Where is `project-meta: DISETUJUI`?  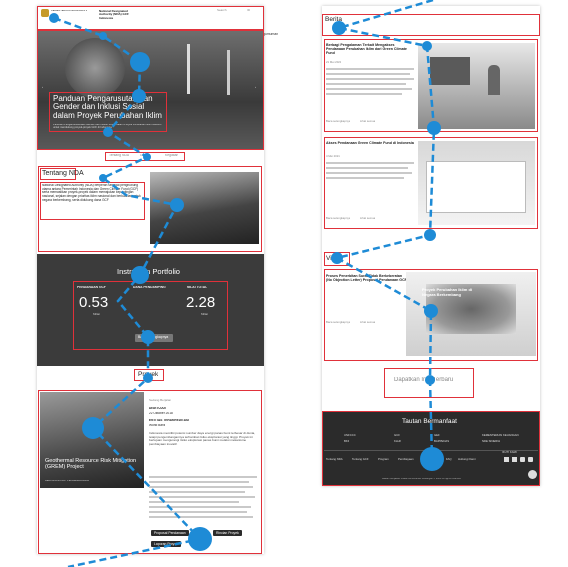 project-meta: DISETUJUI is located at coordinates (157, 408).